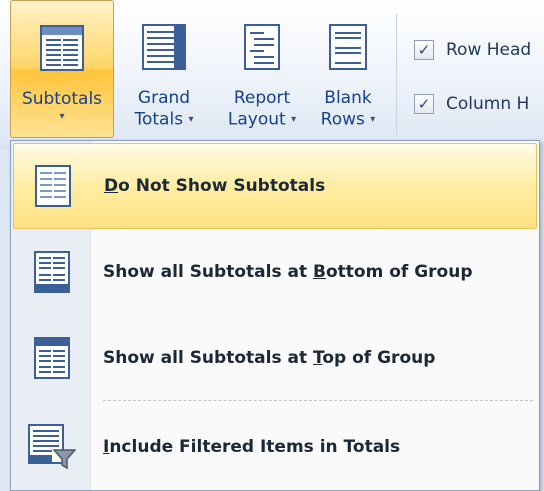  What do you see at coordinates (62, 48) in the screenshot?
I see `subtotals-icon` at bounding box center [62, 48].